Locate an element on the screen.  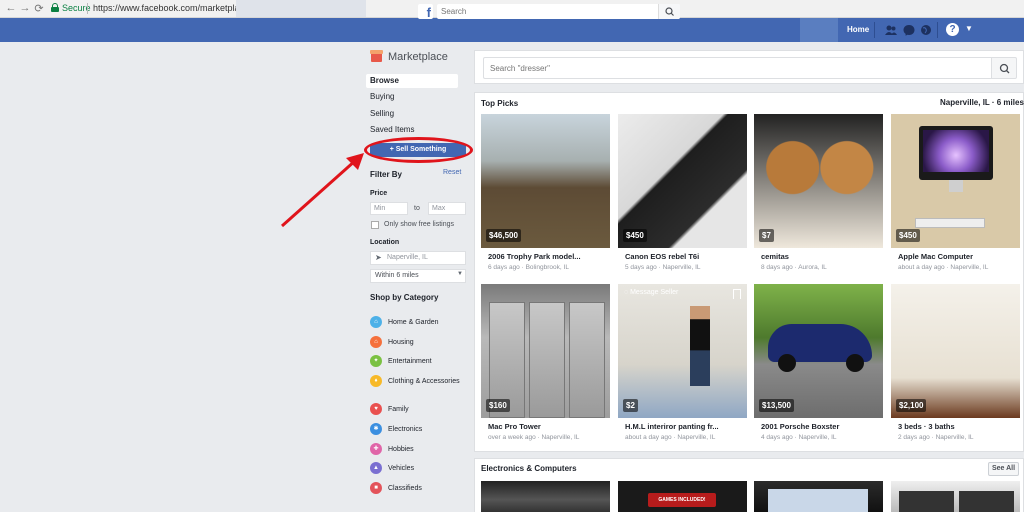
max-price-input: Max is located at coordinates (447, 208).